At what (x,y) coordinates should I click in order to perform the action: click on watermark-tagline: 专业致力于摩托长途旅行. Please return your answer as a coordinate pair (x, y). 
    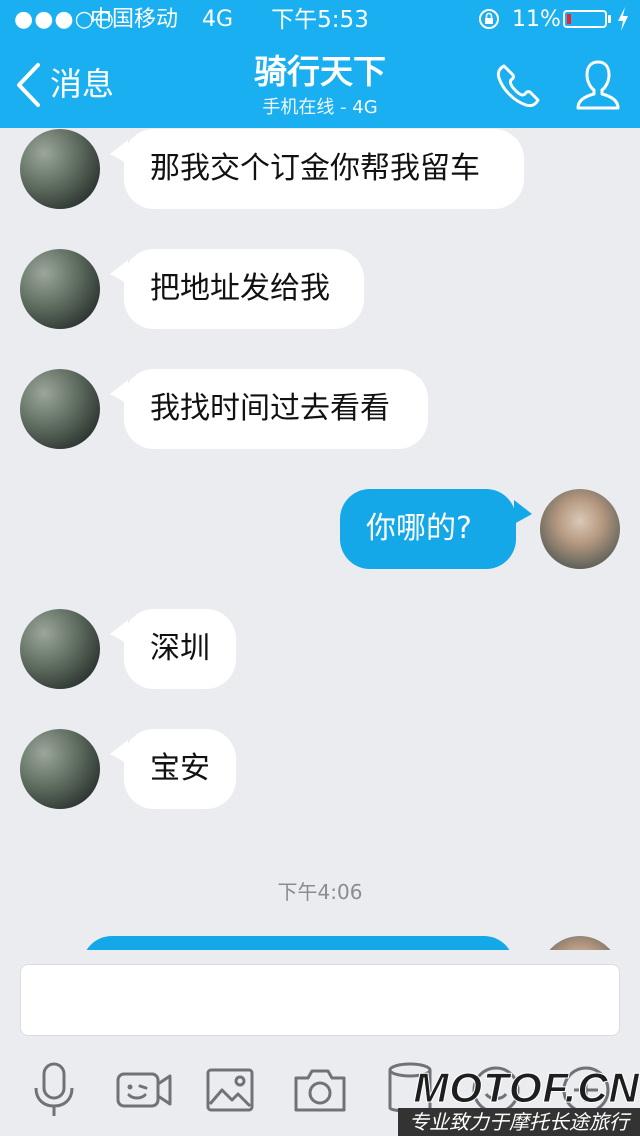
    Looking at the image, I should click on (519, 1122).